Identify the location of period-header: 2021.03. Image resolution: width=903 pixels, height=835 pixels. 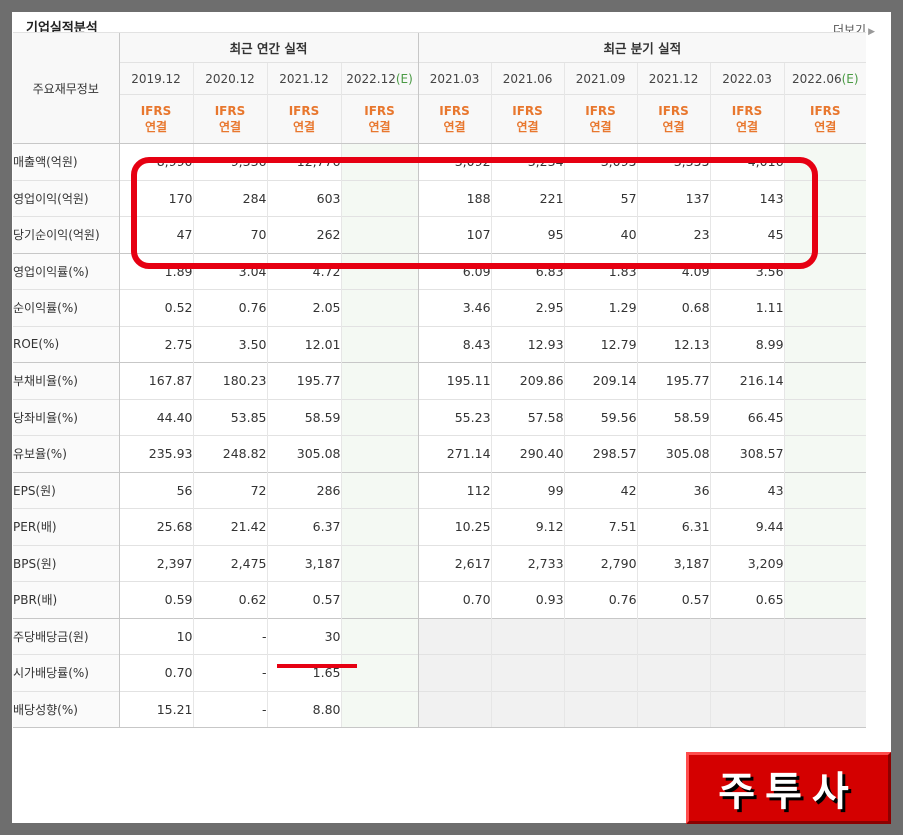
(454, 78).